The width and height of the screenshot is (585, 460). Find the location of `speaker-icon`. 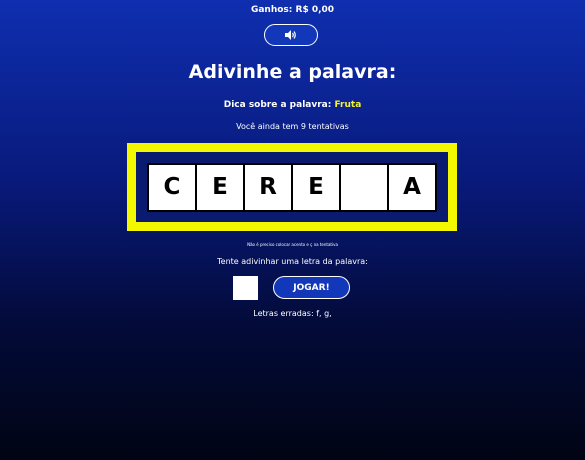

speaker-icon is located at coordinates (290, 35).